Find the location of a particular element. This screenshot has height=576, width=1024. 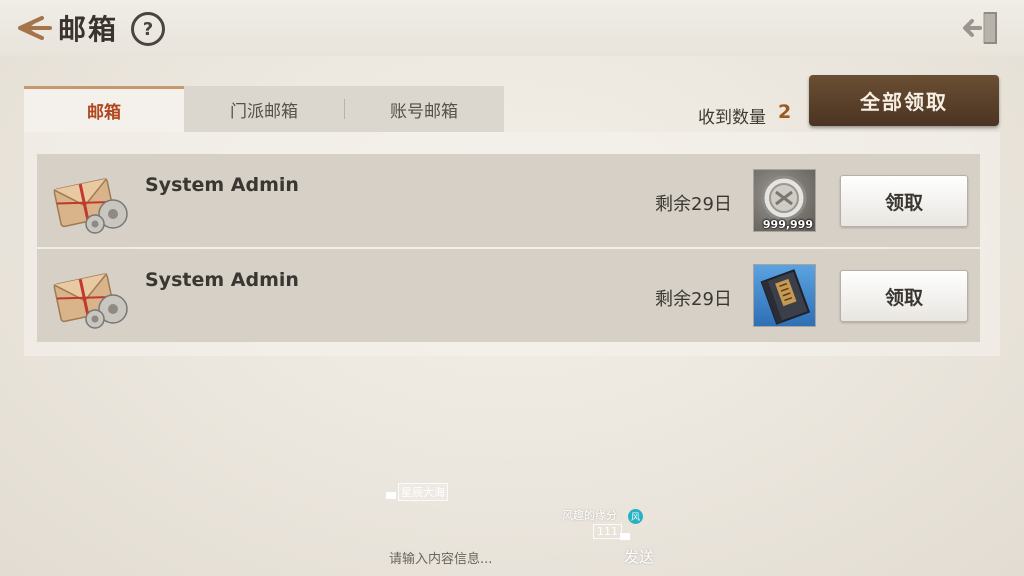

tab-mailbox: 邮箱 is located at coordinates (104, 109).